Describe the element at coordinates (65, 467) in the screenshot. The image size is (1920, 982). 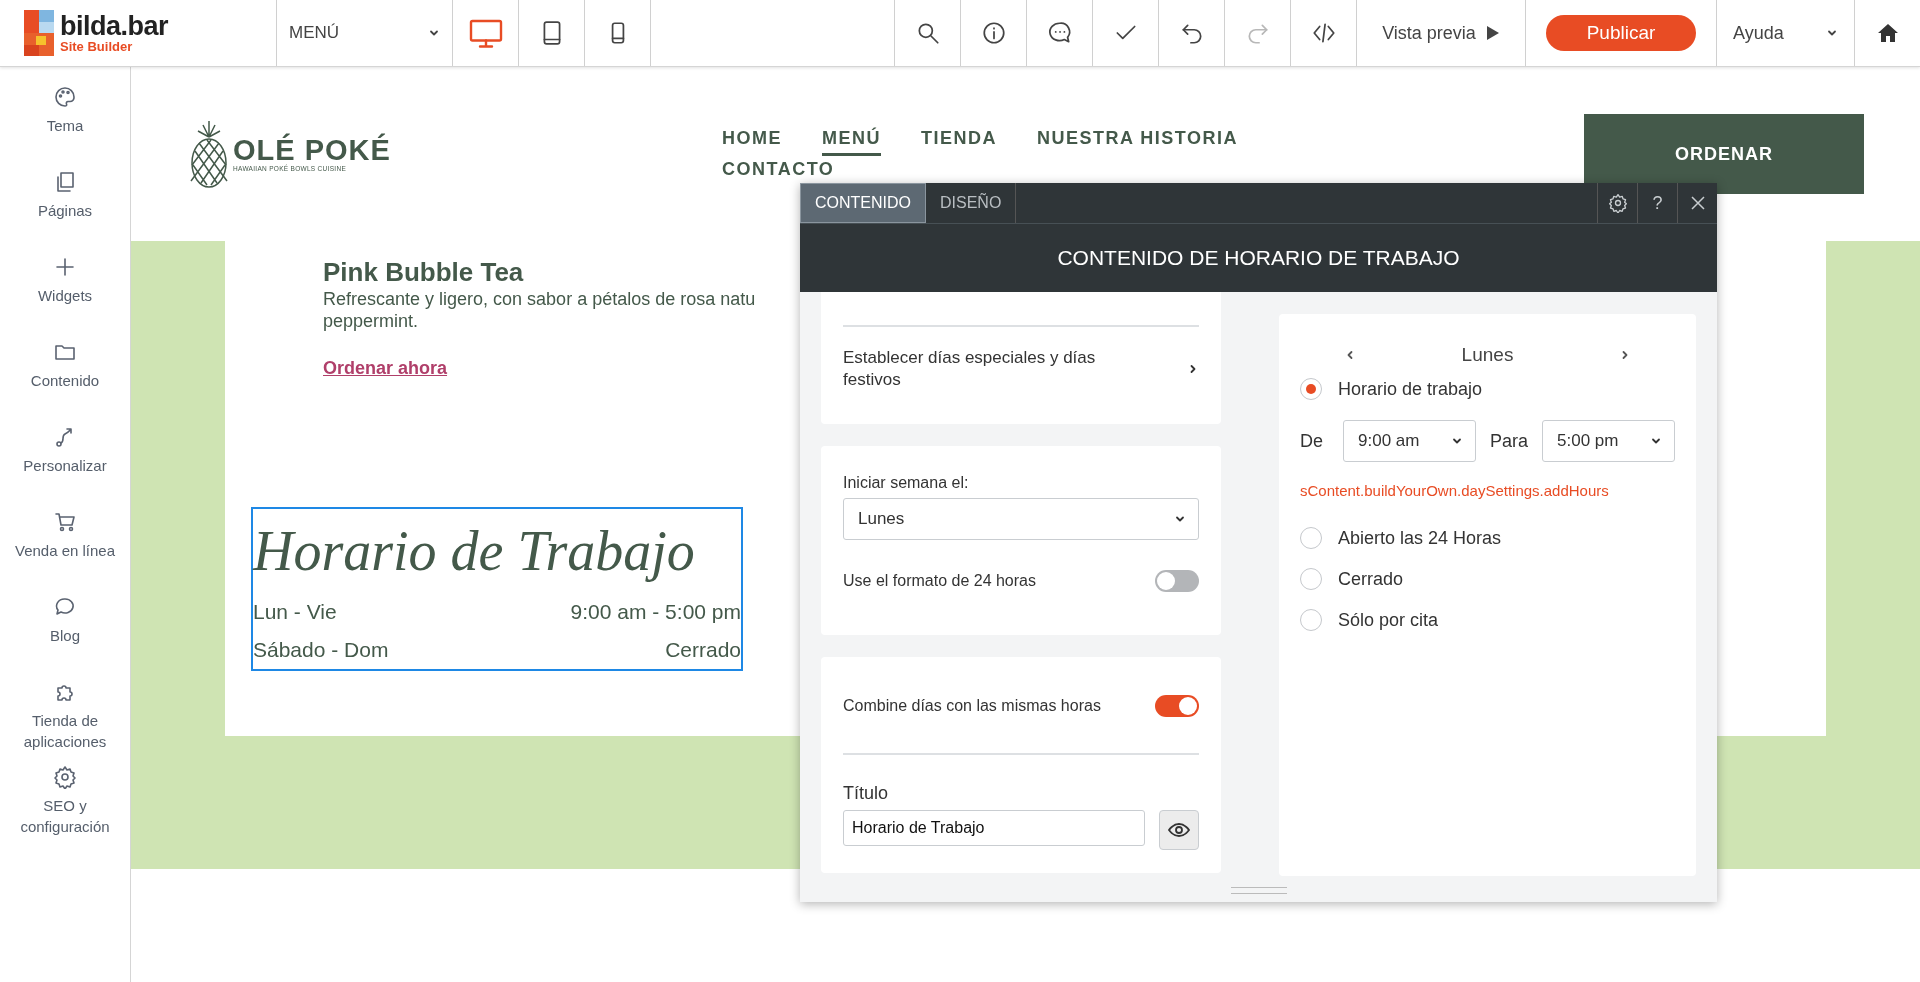
I see `sidebar-item: Personalizar` at that location.